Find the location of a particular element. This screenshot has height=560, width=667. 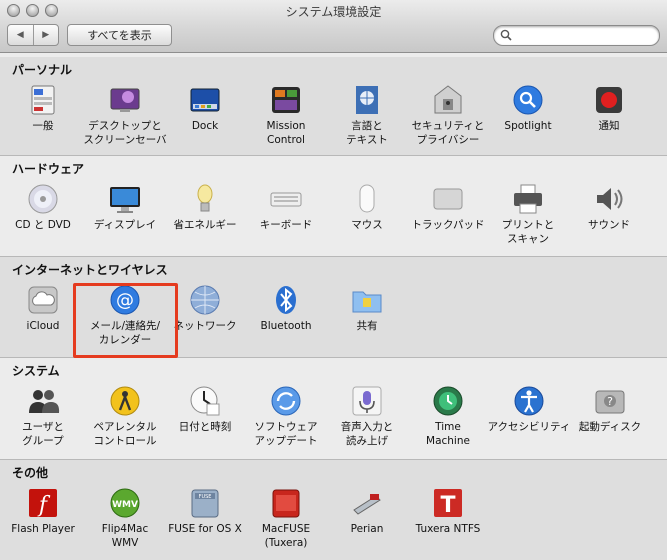

pane-sharing: 共有 is located at coordinates (367, 308).